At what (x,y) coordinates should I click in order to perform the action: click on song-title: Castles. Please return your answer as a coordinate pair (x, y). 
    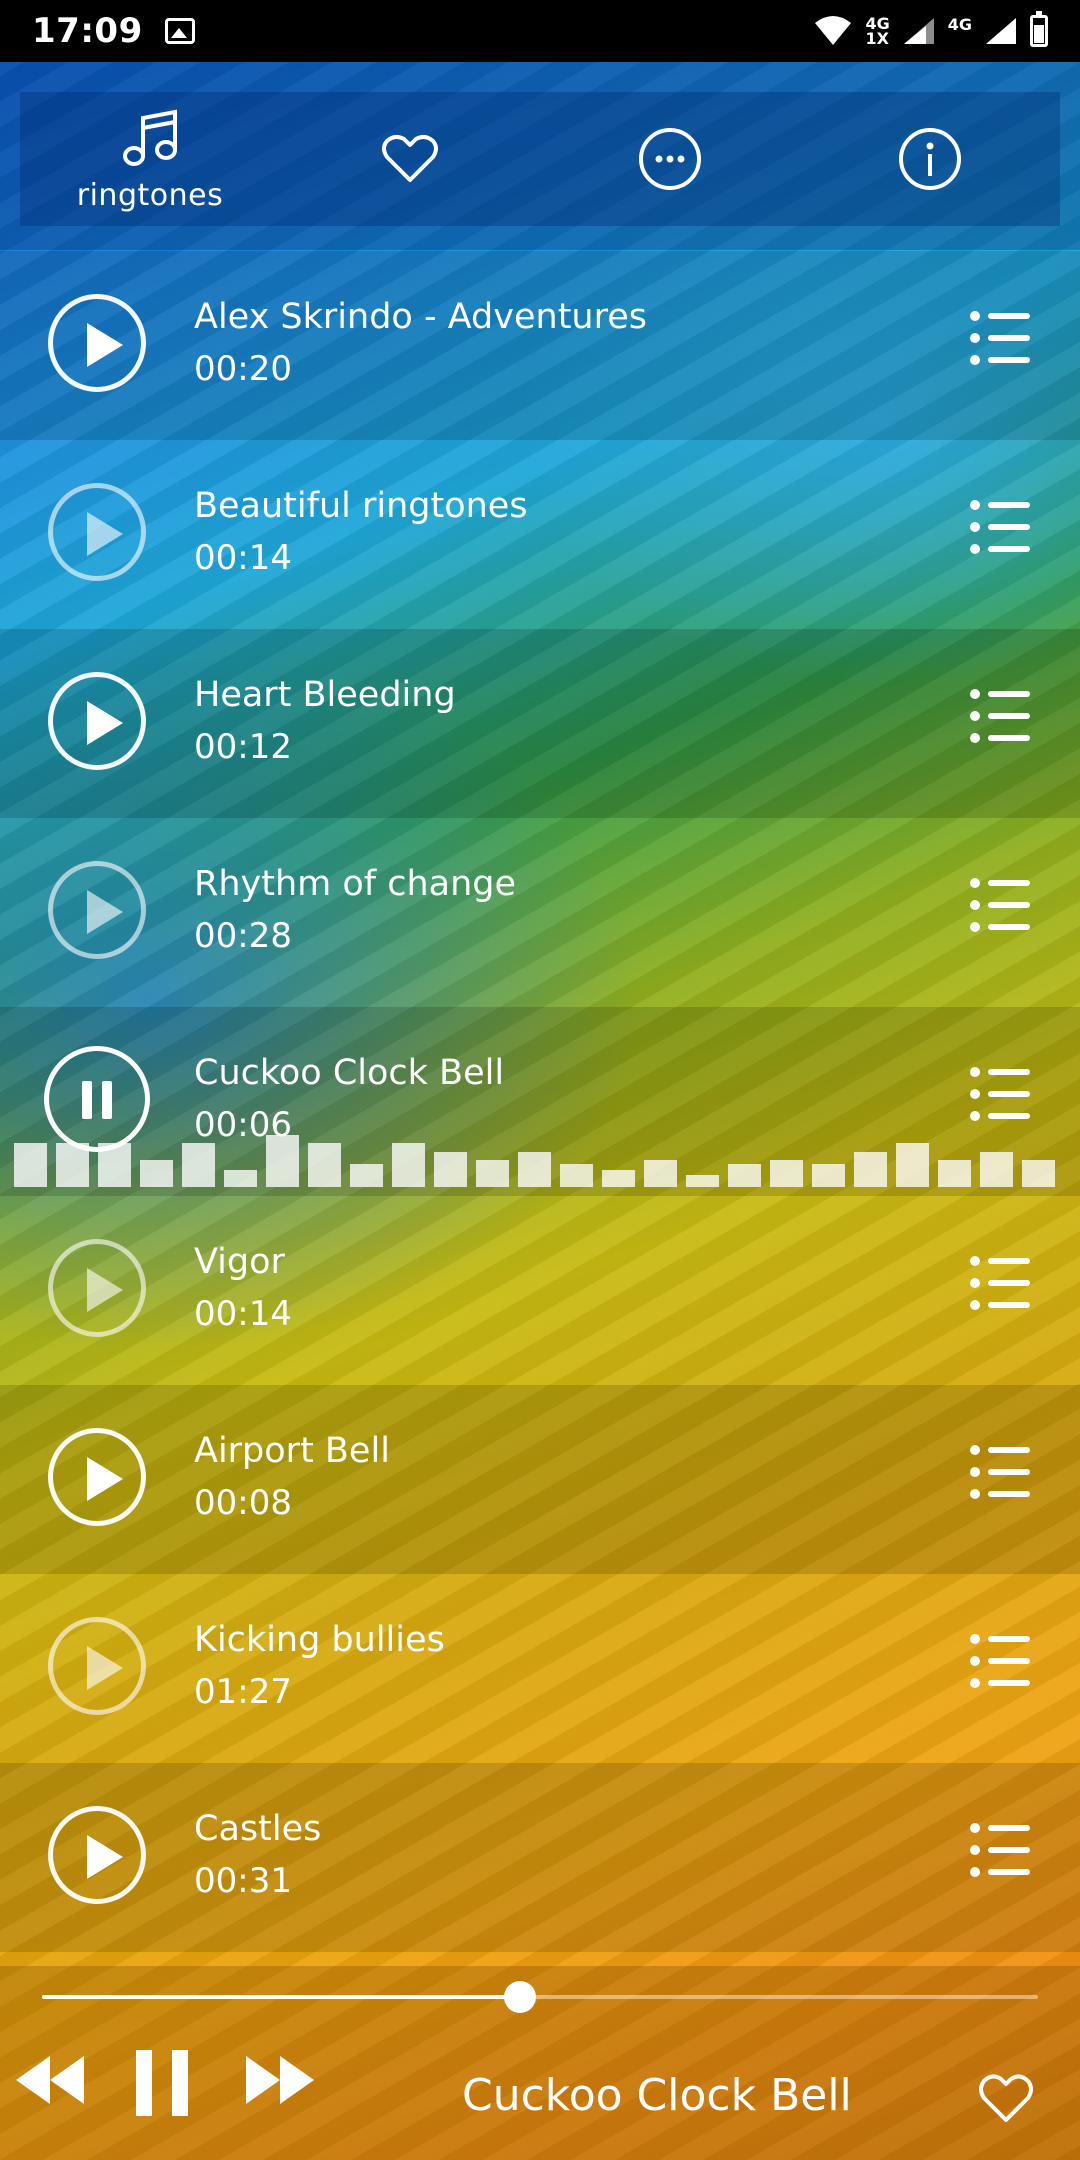
    Looking at the image, I should click on (258, 1829).